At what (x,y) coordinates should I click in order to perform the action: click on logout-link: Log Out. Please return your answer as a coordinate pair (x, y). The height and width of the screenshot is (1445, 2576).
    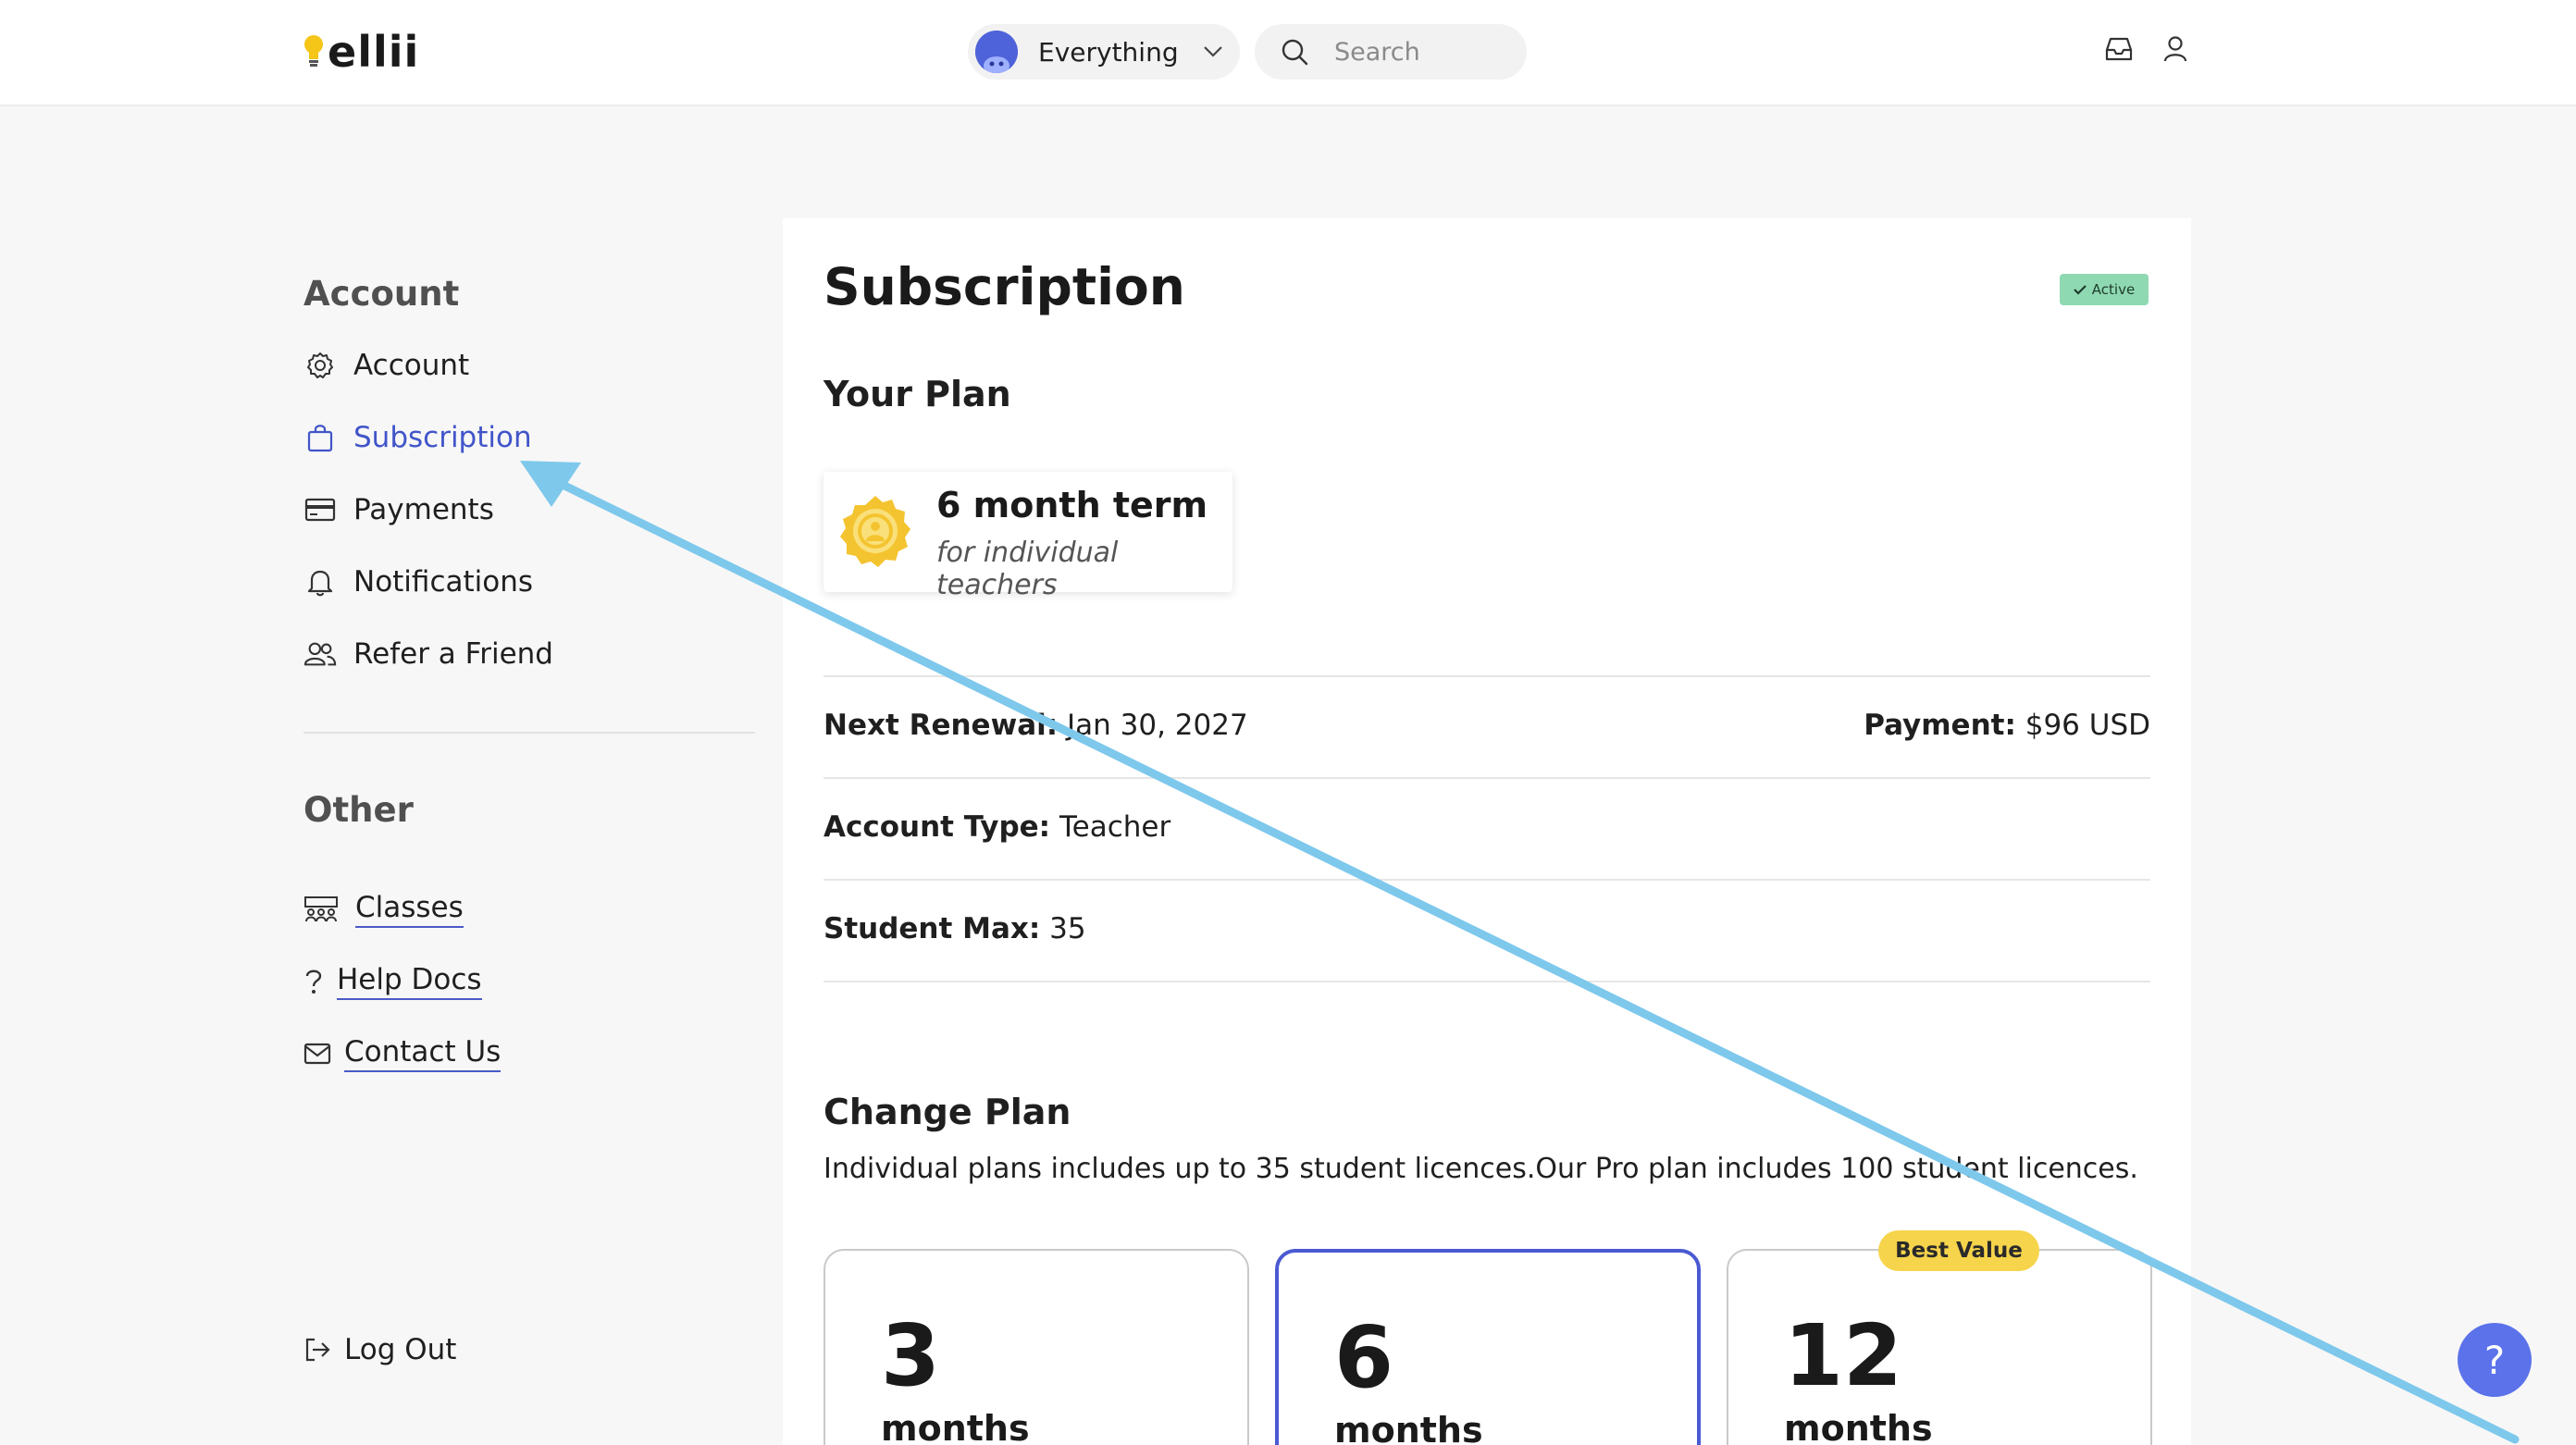
    Looking at the image, I should click on (380, 1350).